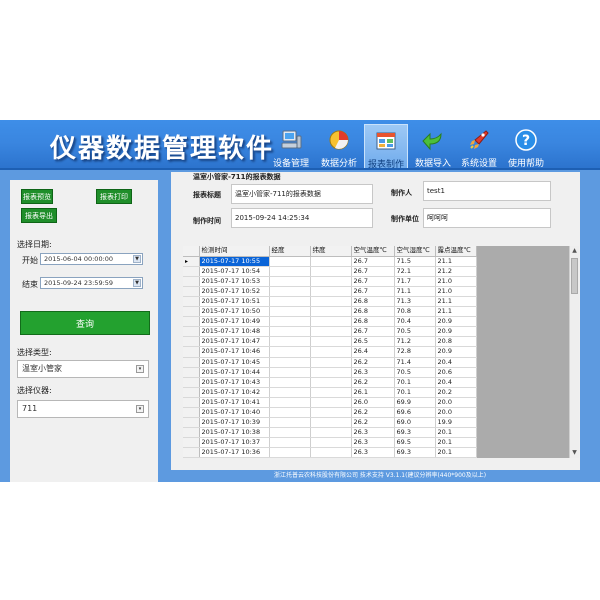 The height and width of the screenshot is (600, 600). What do you see at coordinates (330, 433) in the screenshot?
I see `table-row: 2015-07-17 10:38 26.3 69.3 20.1` at bounding box center [330, 433].